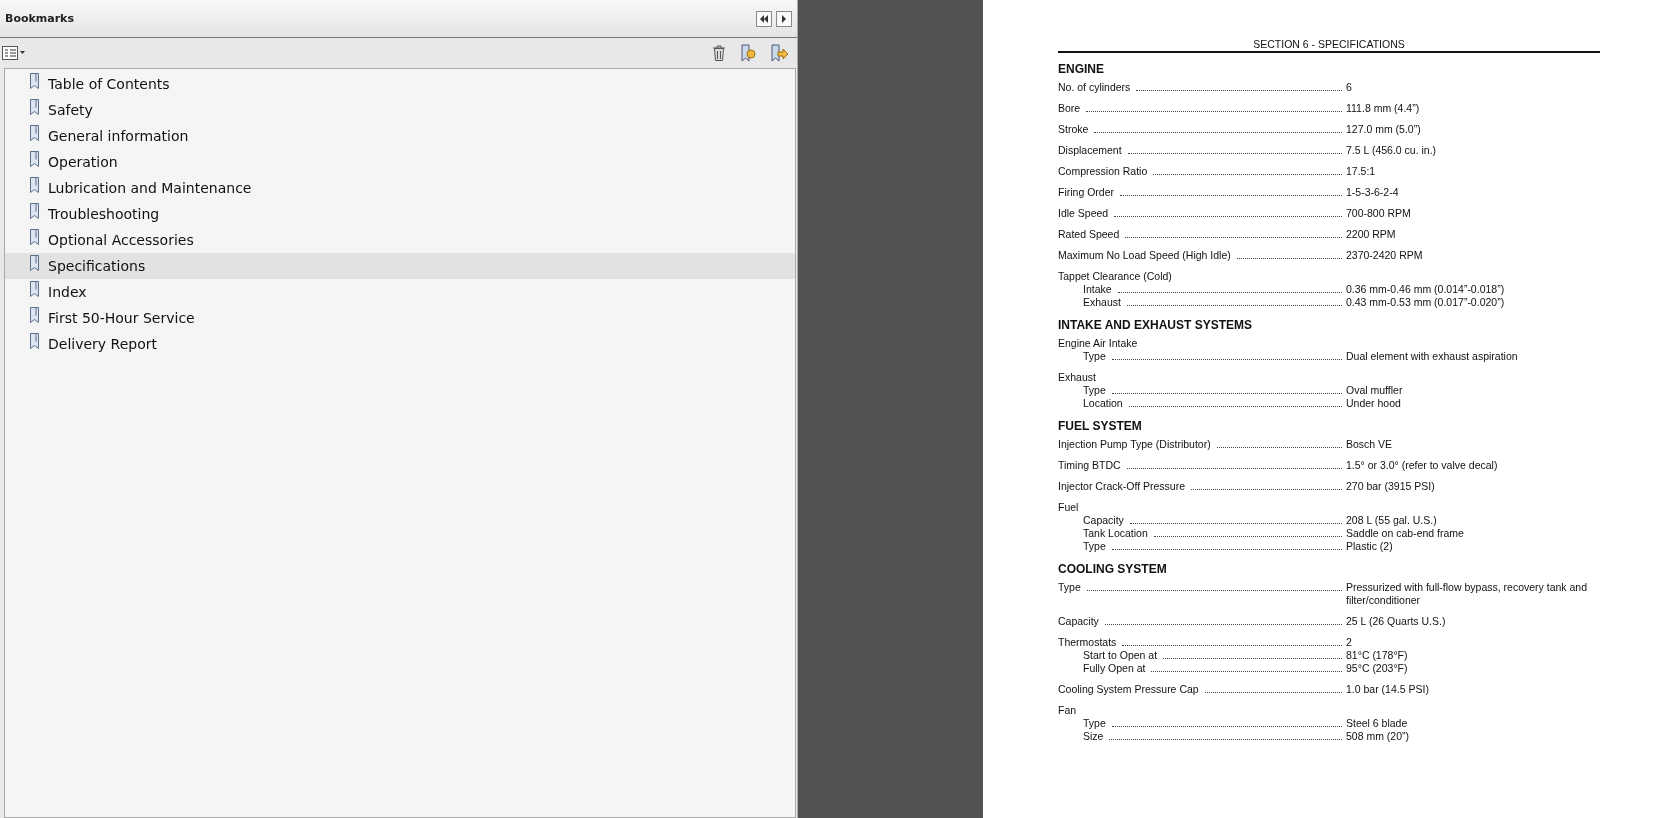  What do you see at coordinates (748, 53) in the screenshot?
I see `new-bookmark-icon` at bounding box center [748, 53].